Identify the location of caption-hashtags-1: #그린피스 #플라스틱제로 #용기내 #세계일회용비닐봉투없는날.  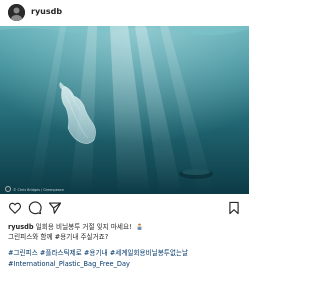
(126, 253).